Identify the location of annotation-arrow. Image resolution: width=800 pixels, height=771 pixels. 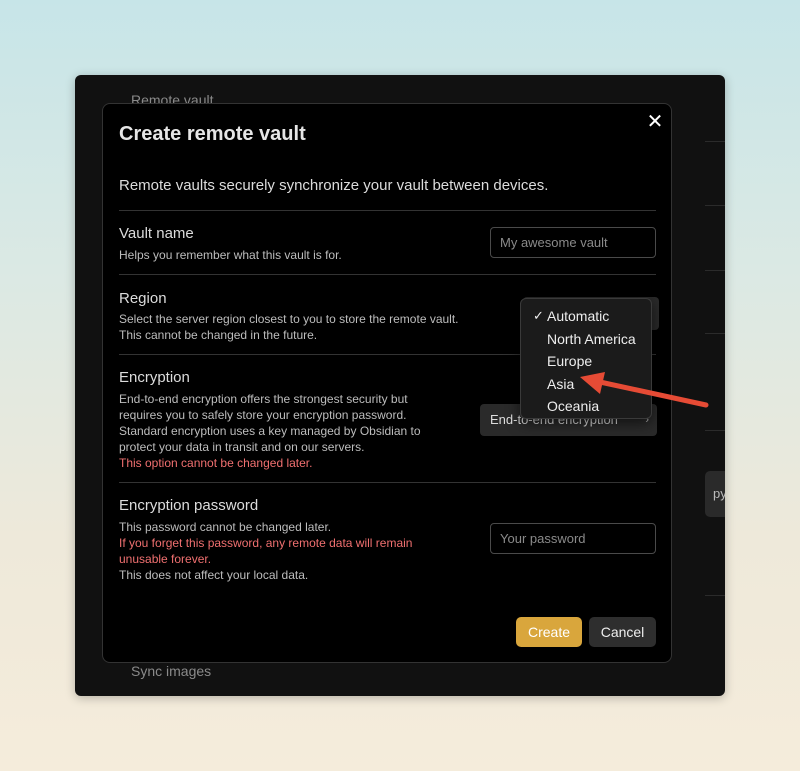
(644, 390).